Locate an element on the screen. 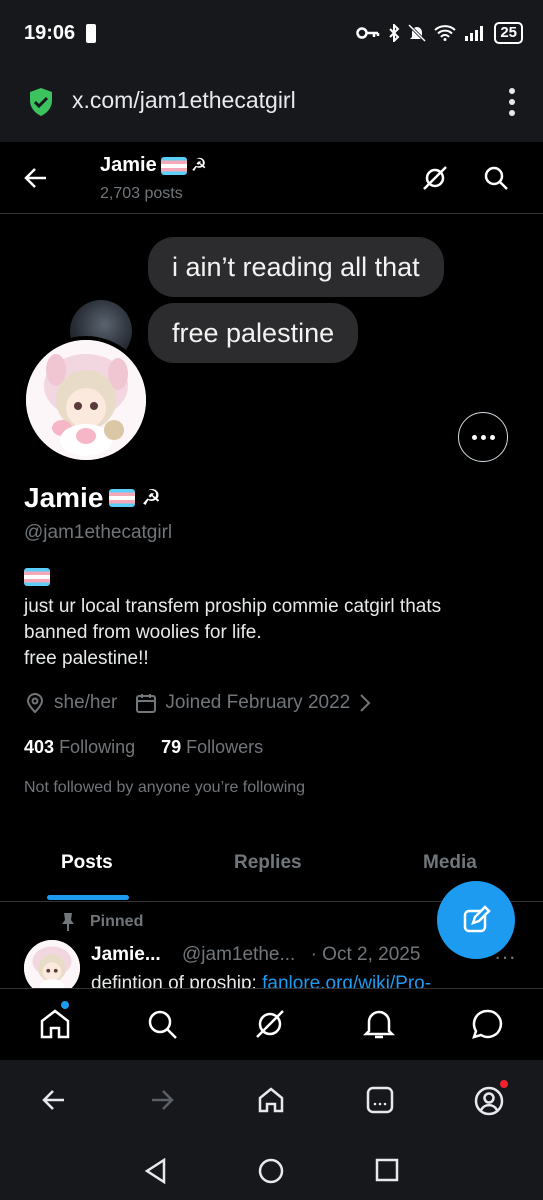  profile-meta: she/her Joined February 2022 is located at coordinates (198, 703).